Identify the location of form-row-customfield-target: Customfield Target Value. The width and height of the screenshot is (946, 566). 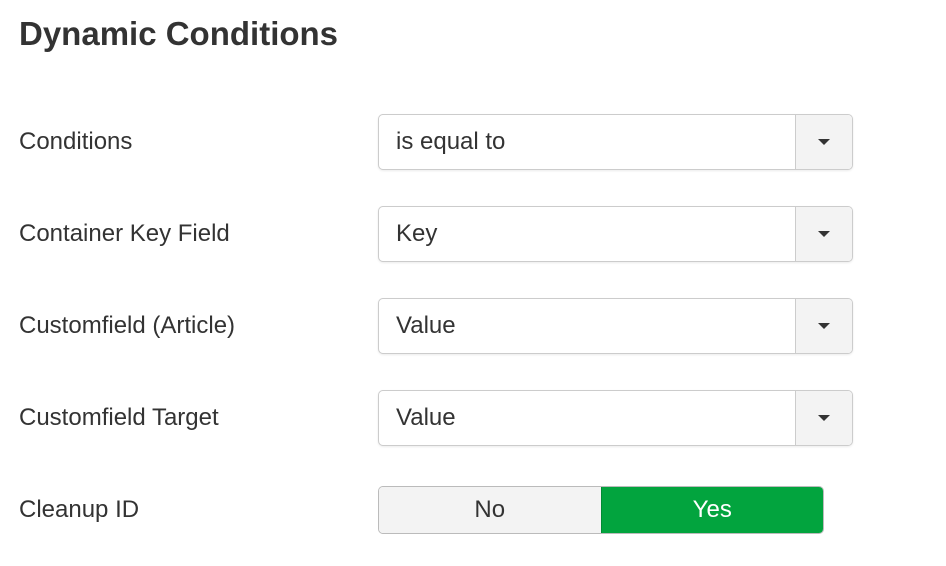
(473, 418).